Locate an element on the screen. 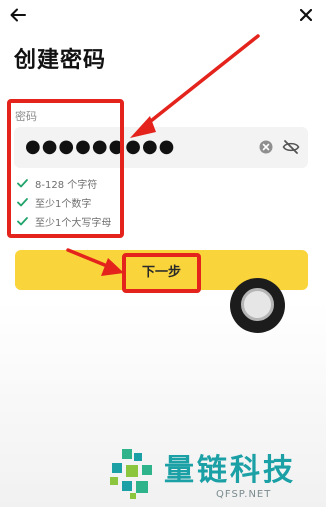 The image size is (326, 507). watermark-url: QFSP.NET is located at coordinates (244, 494).